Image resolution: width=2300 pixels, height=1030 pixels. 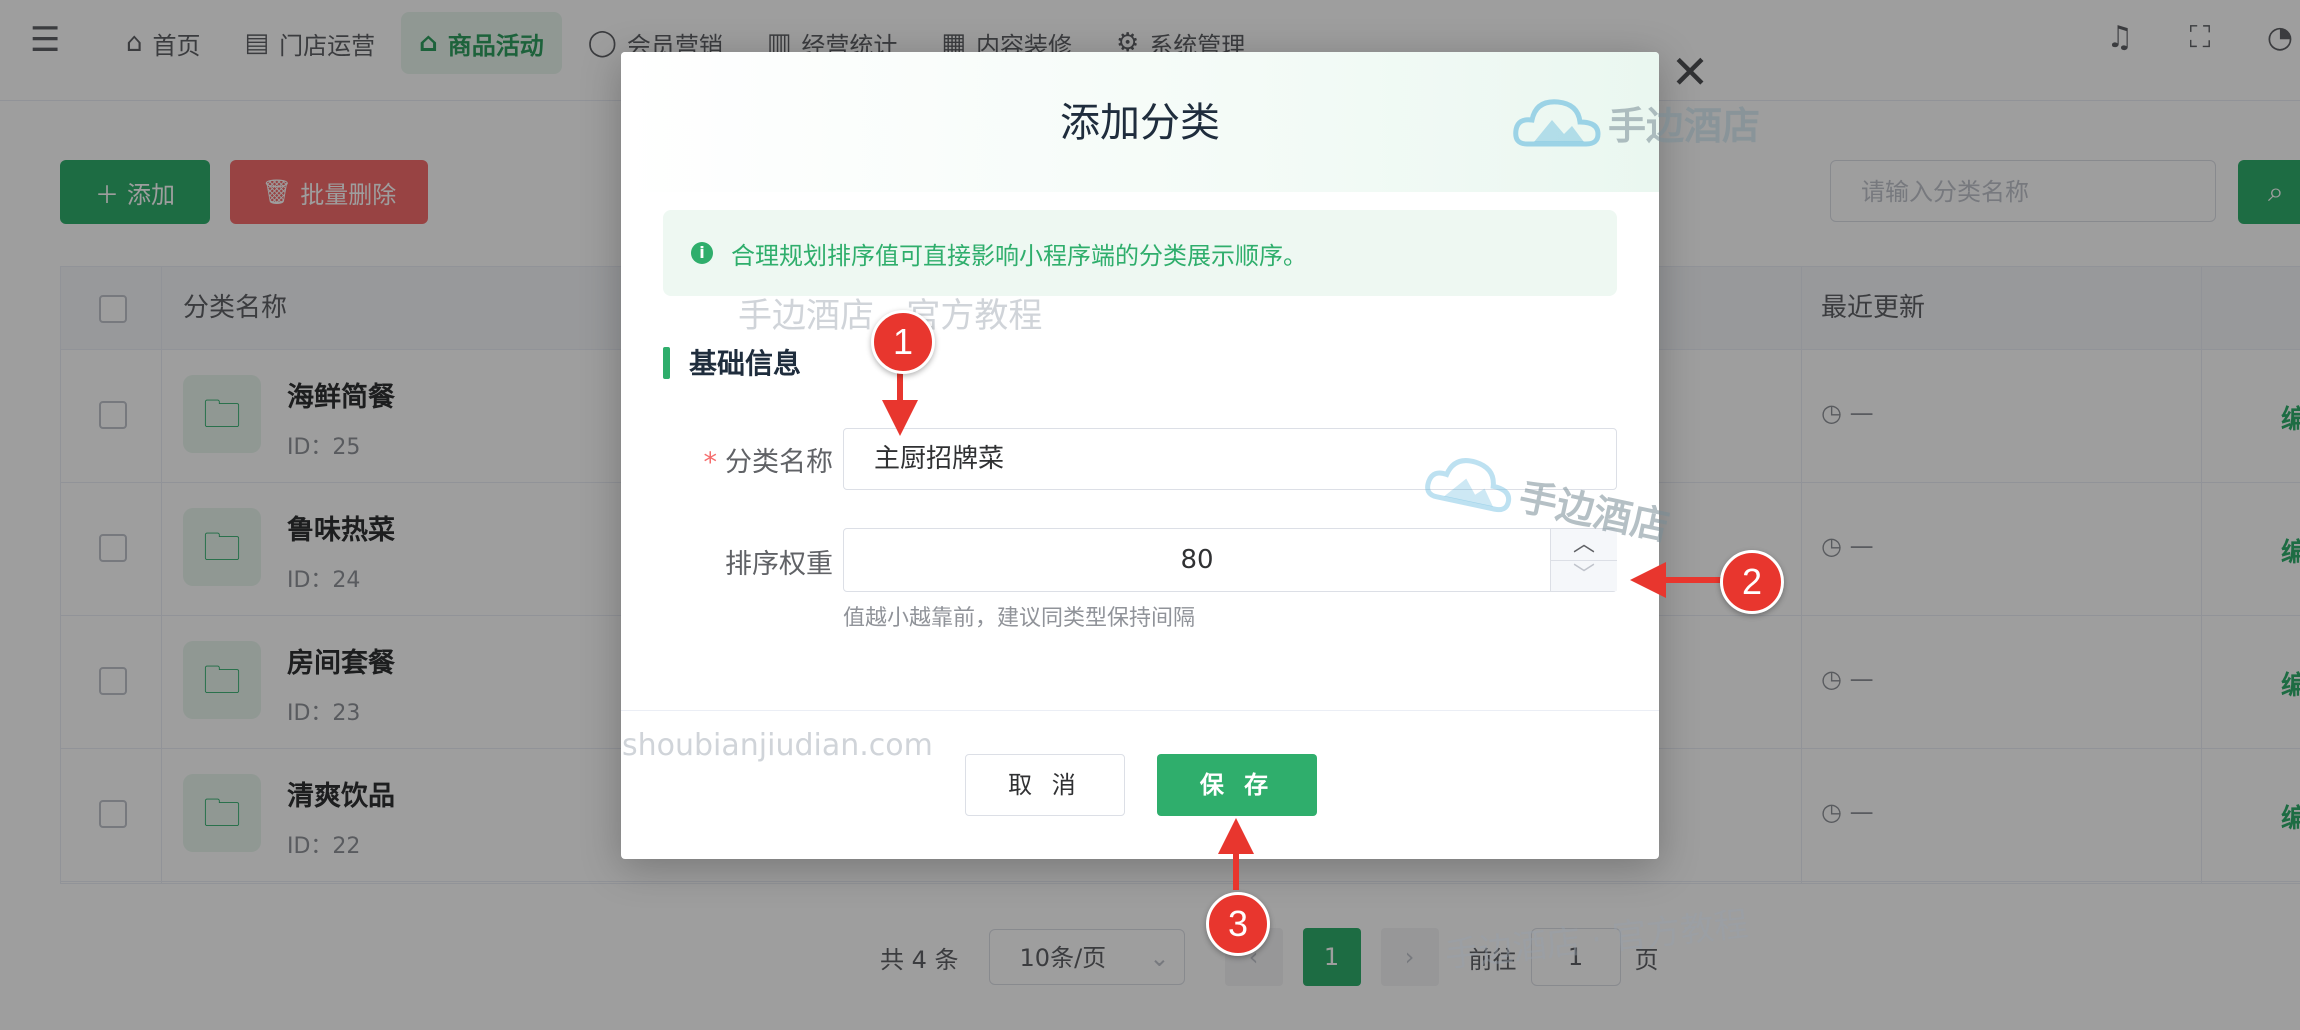 What do you see at coordinates (1752, 582) in the screenshot?
I see `annotation-badge-2: 2` at bounding box center [1752, 582].